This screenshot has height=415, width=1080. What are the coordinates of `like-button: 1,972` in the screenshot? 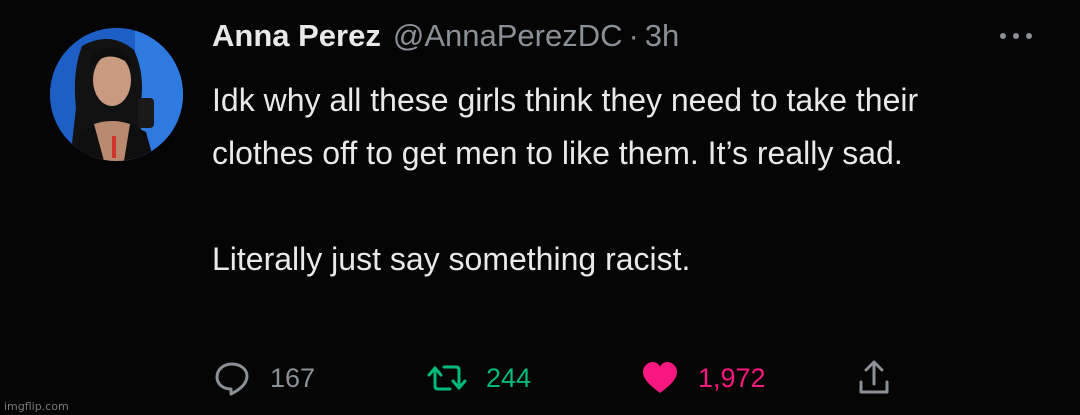 It's located at (703, 378).